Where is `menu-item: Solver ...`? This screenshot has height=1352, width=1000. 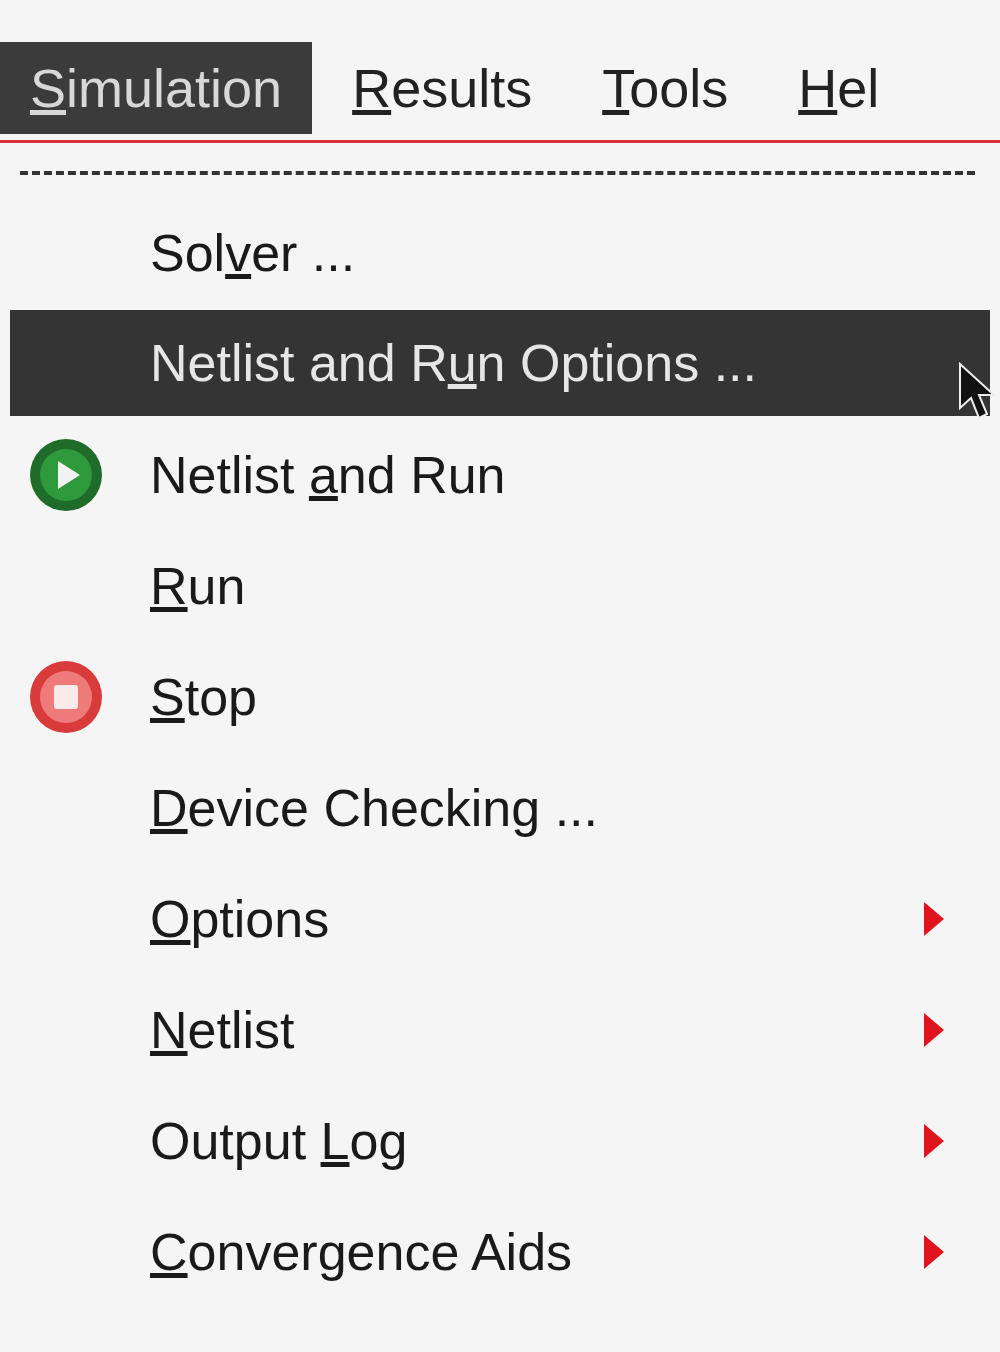
menu-item: Solver ... is located at coordinates (500, 252).